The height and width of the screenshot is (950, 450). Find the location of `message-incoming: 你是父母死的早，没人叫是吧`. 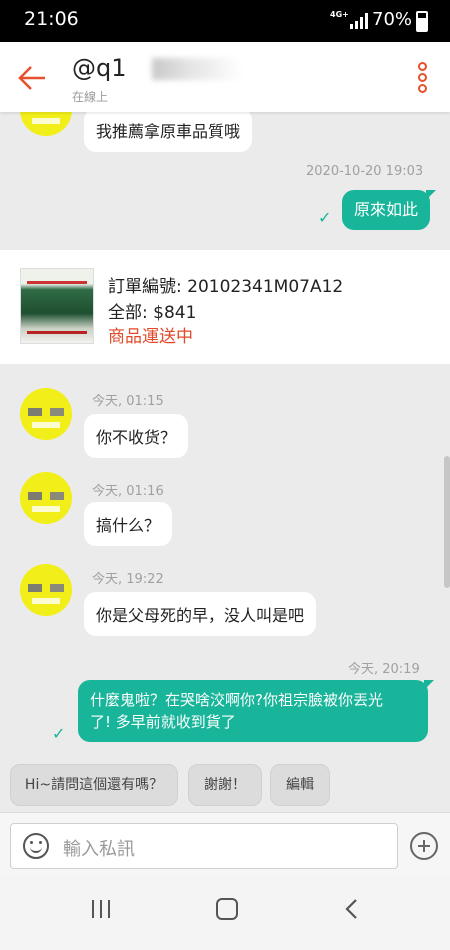

message-incoming: 你是父母死的早，没人叫是吧 is located at coordinates (200, 614).